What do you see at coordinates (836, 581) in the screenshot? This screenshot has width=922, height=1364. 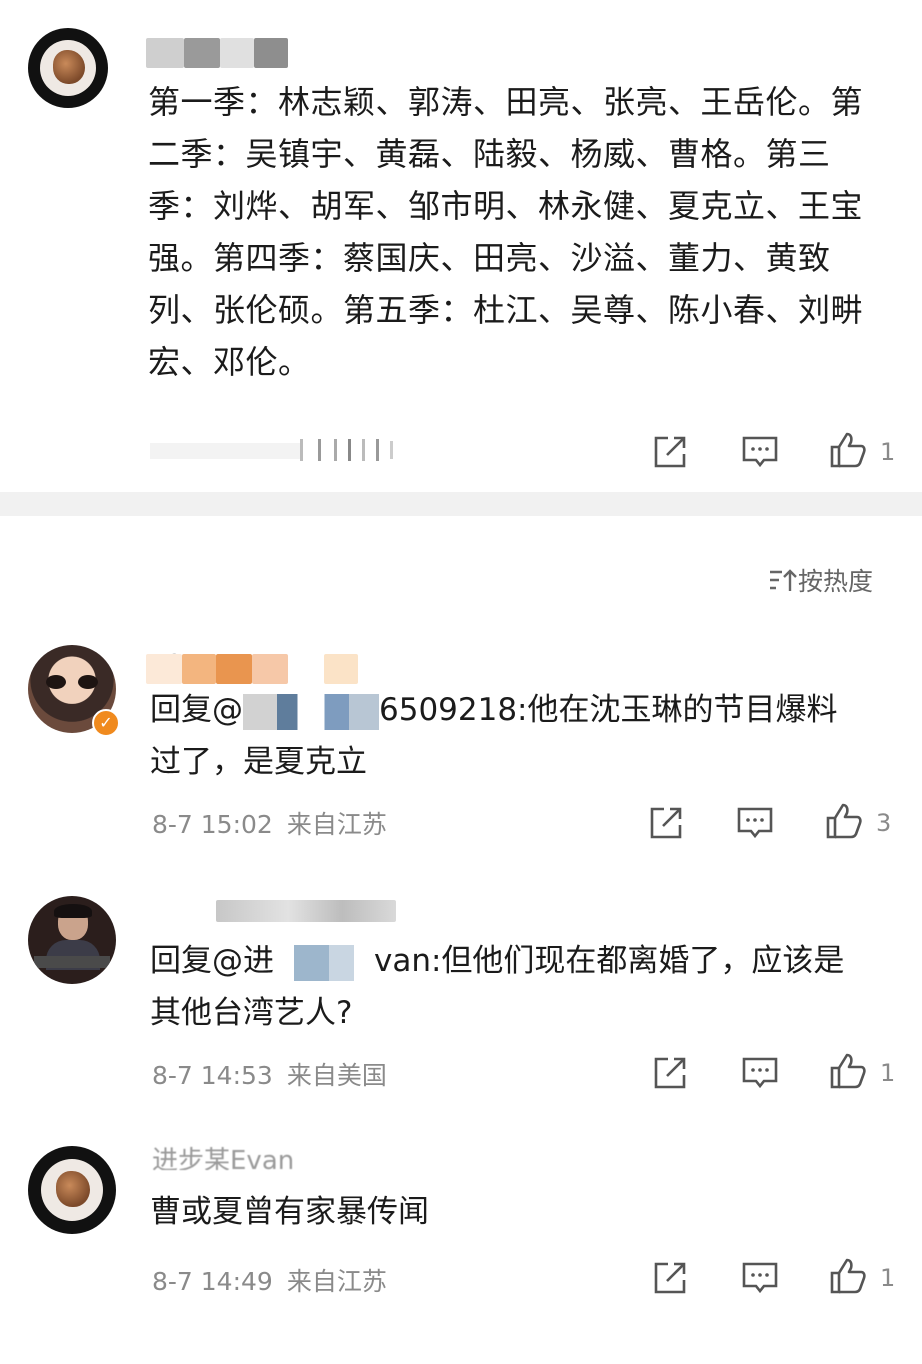 I see `sort-label: 按热度` at bounding box center [836, 581].